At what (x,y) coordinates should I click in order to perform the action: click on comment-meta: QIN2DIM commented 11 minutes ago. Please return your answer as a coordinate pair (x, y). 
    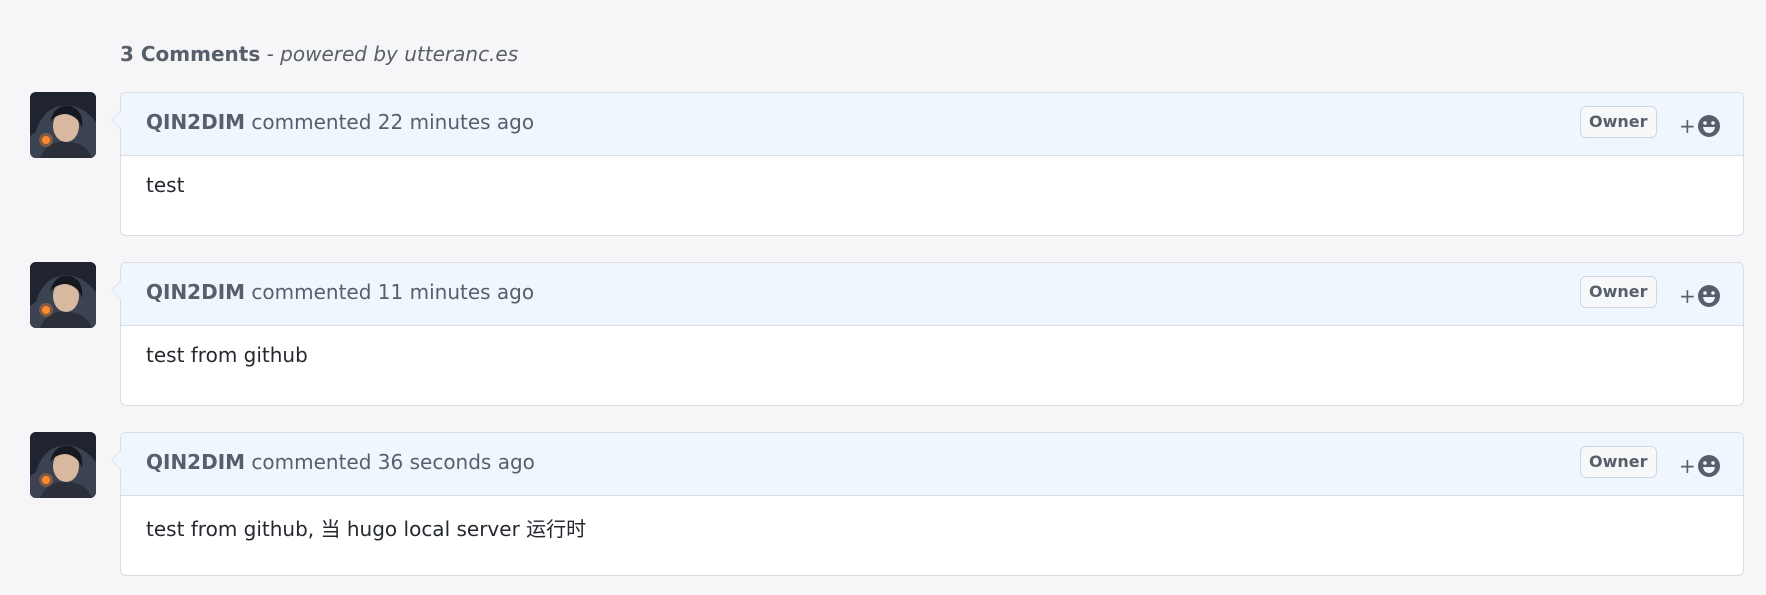
    Looking at the image, I should click on (340, 292).